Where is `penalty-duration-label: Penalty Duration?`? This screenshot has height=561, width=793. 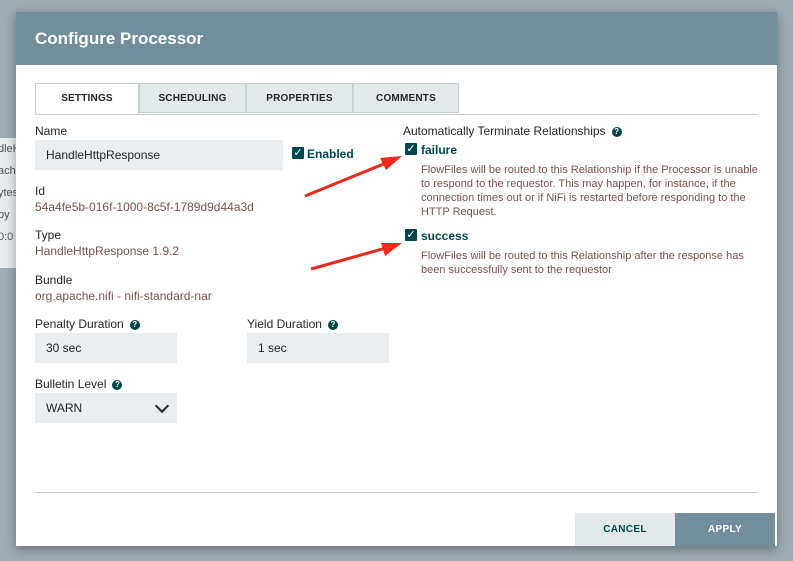
penalty-duration-label: Penalty Duration? is located at coordinates (87, 324).